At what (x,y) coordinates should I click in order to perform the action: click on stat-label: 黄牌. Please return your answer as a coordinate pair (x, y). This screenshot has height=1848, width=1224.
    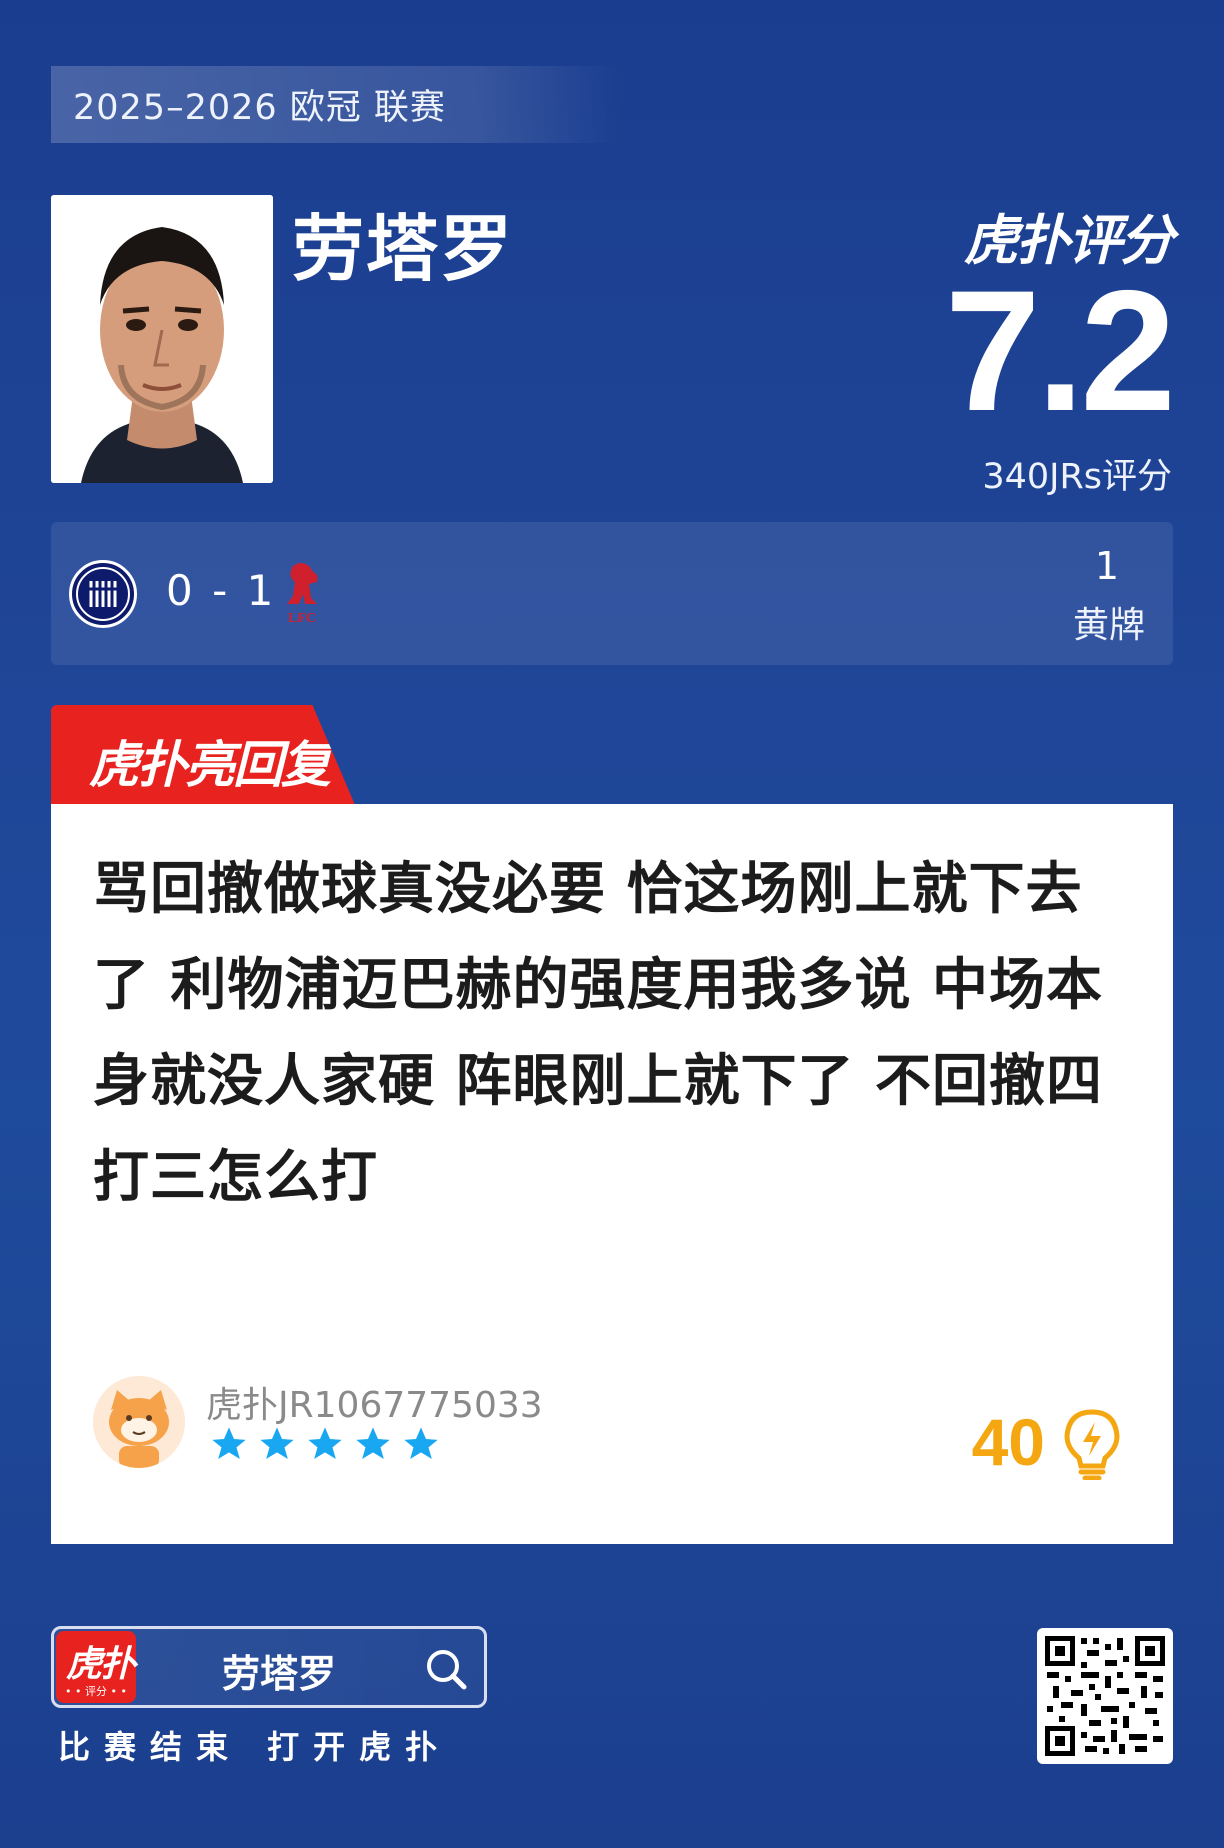
    Looking at the image, I should click on (1108, 625).